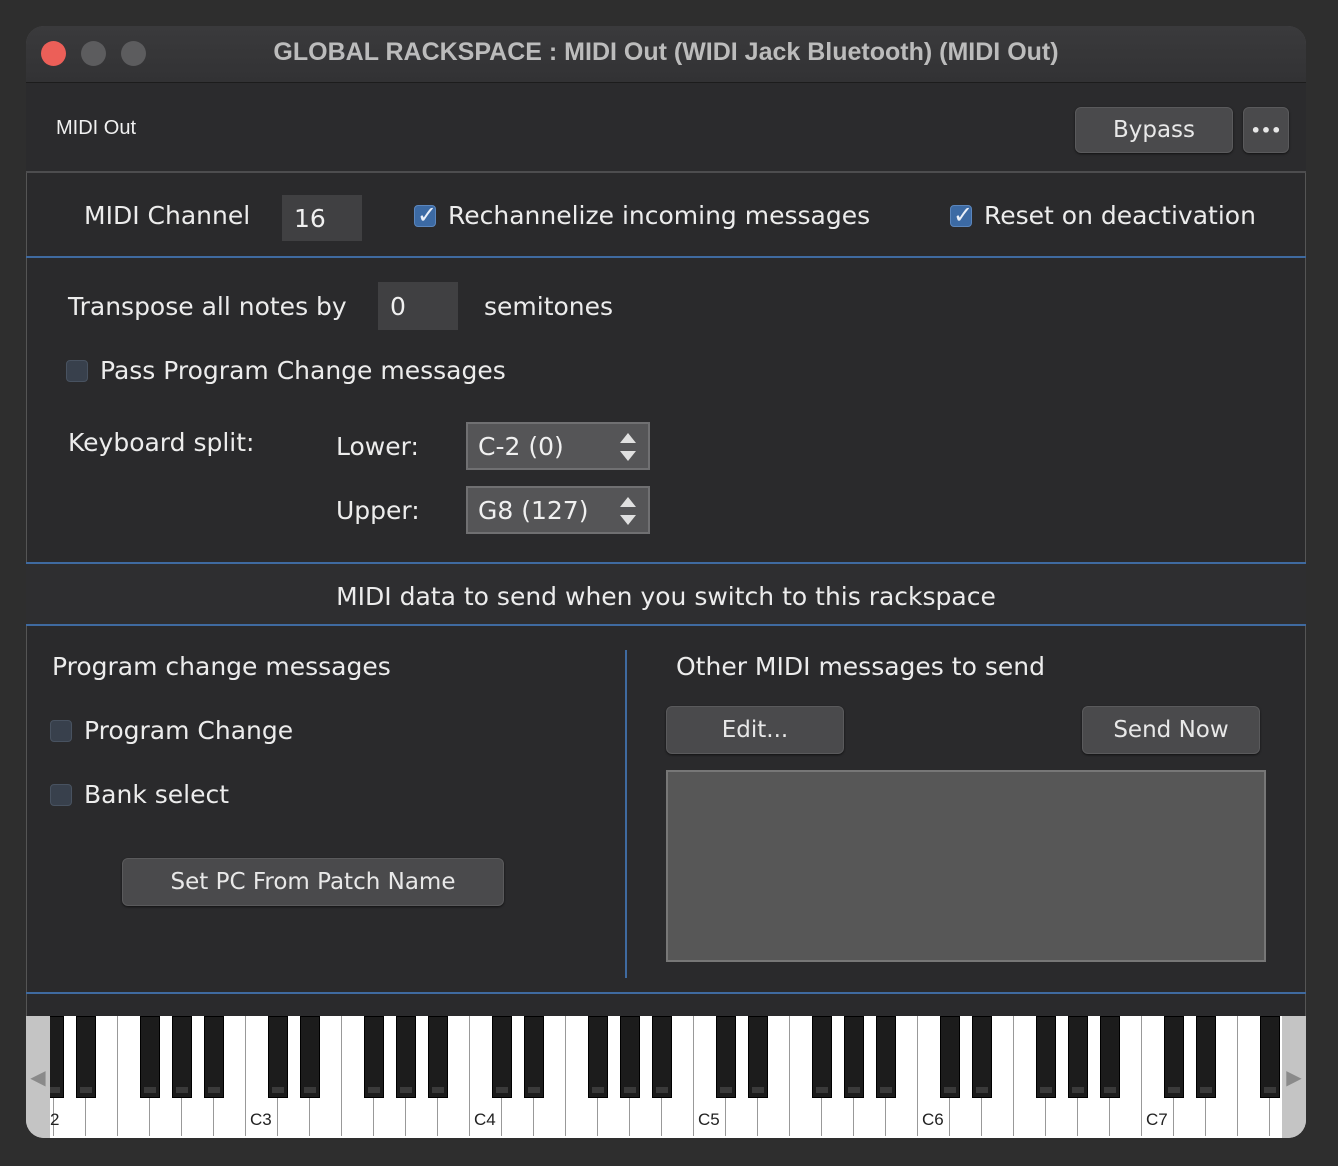 The image size is (1338, 1166). Describe the element at coordinates (626, 814) in the screenshot. I see `section-divider` at that location.